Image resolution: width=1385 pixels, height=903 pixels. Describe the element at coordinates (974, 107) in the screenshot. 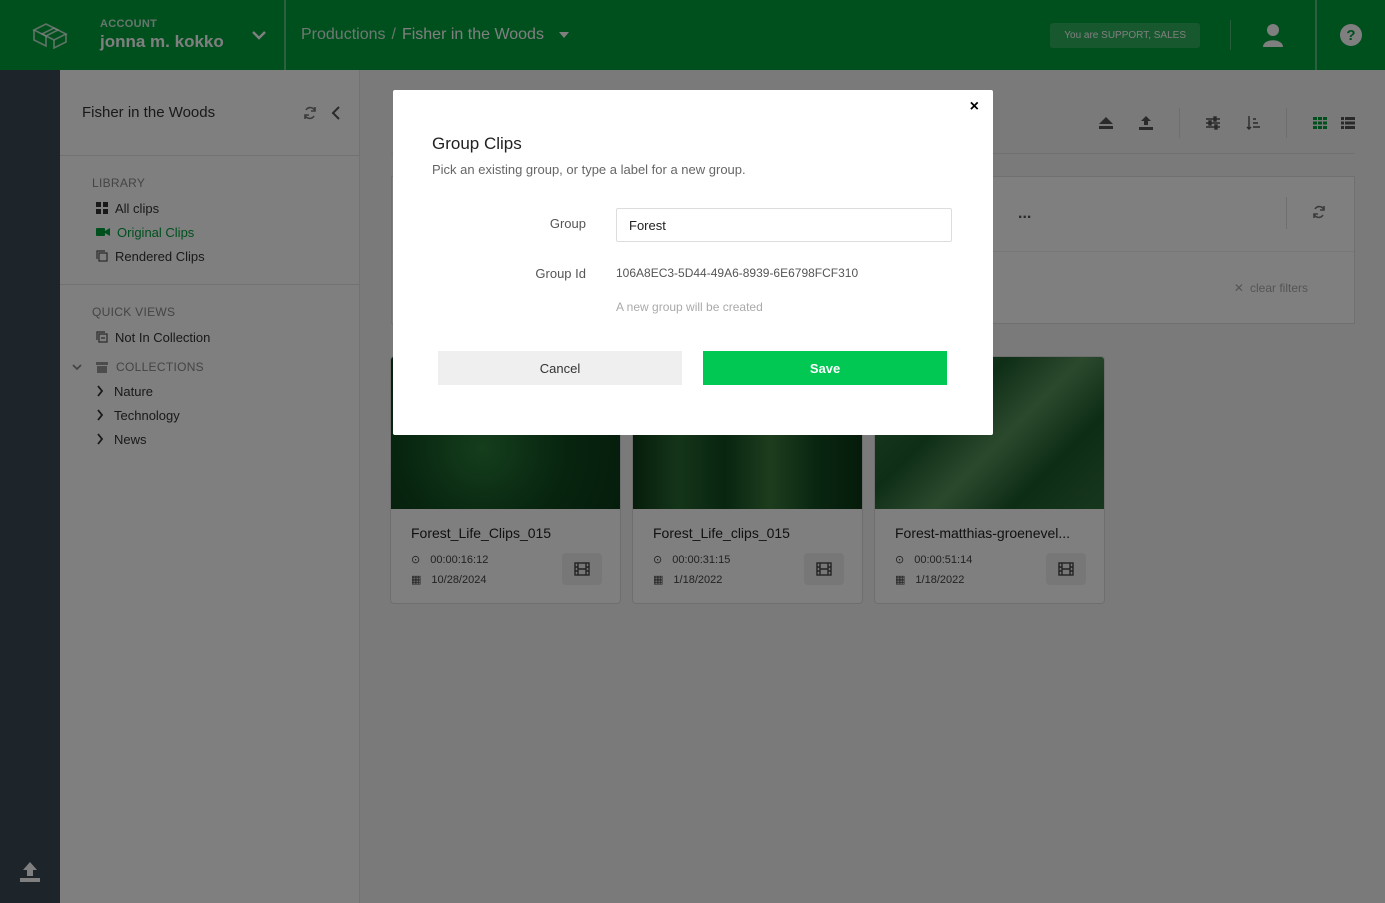

I see `close-icon: ×` at that location.